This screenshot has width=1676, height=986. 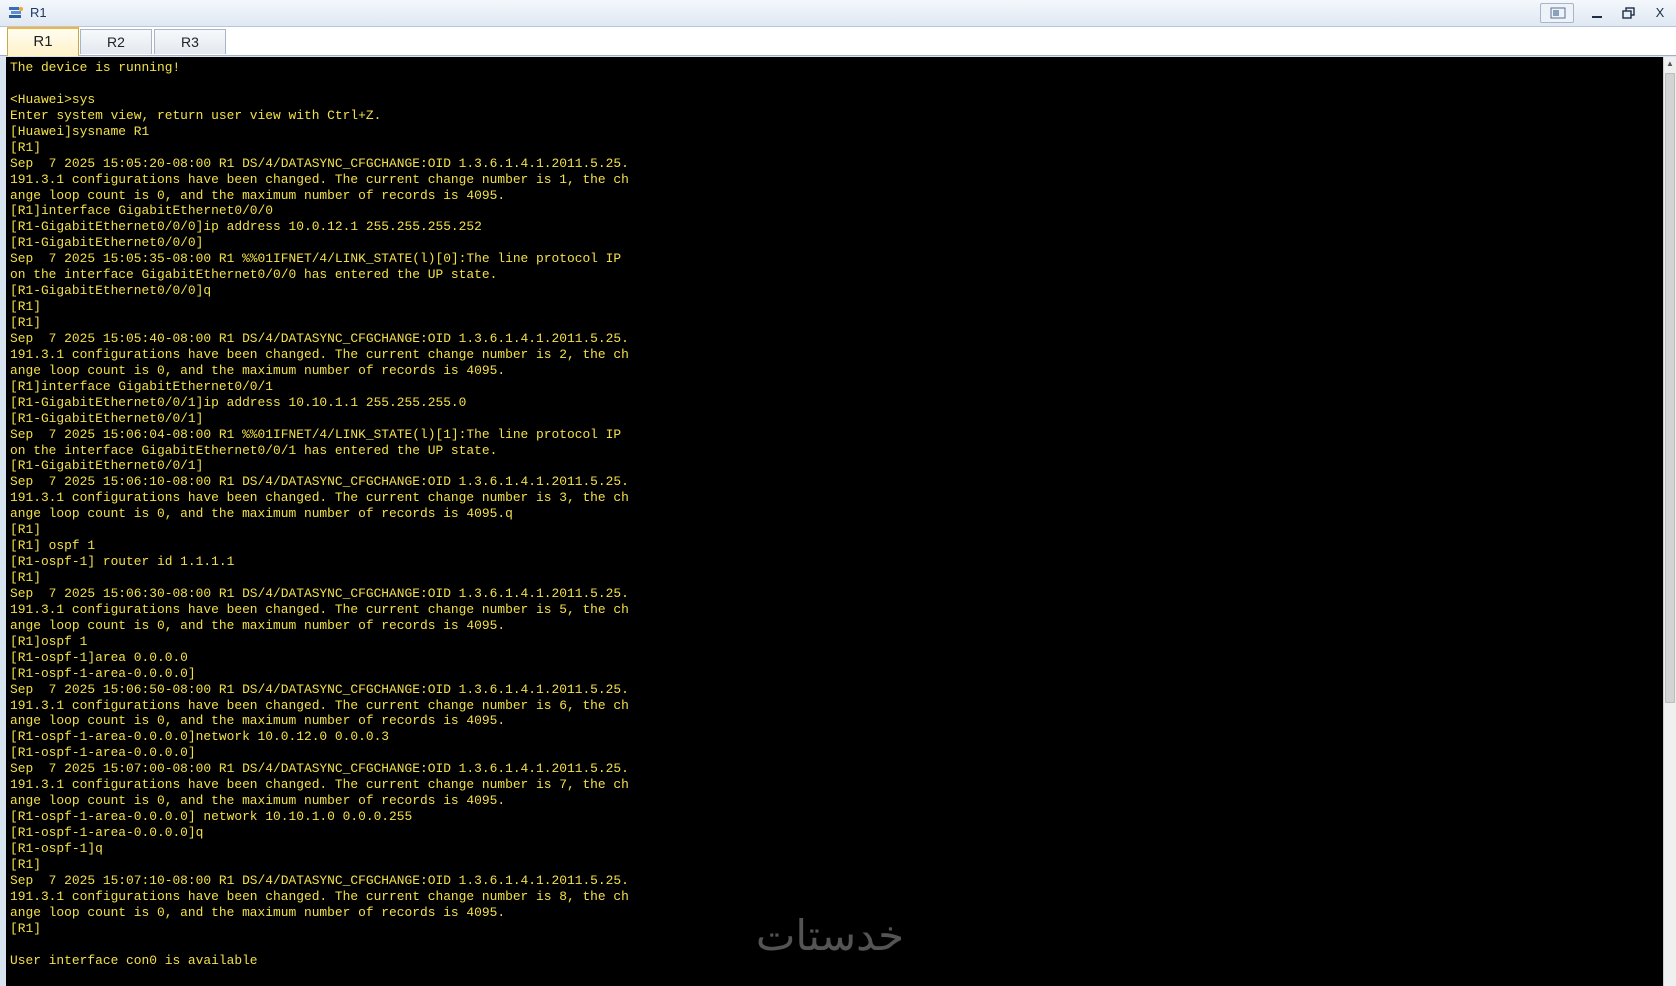 I want to click on scrollbar-thumb, so click(x=1670, y=388).